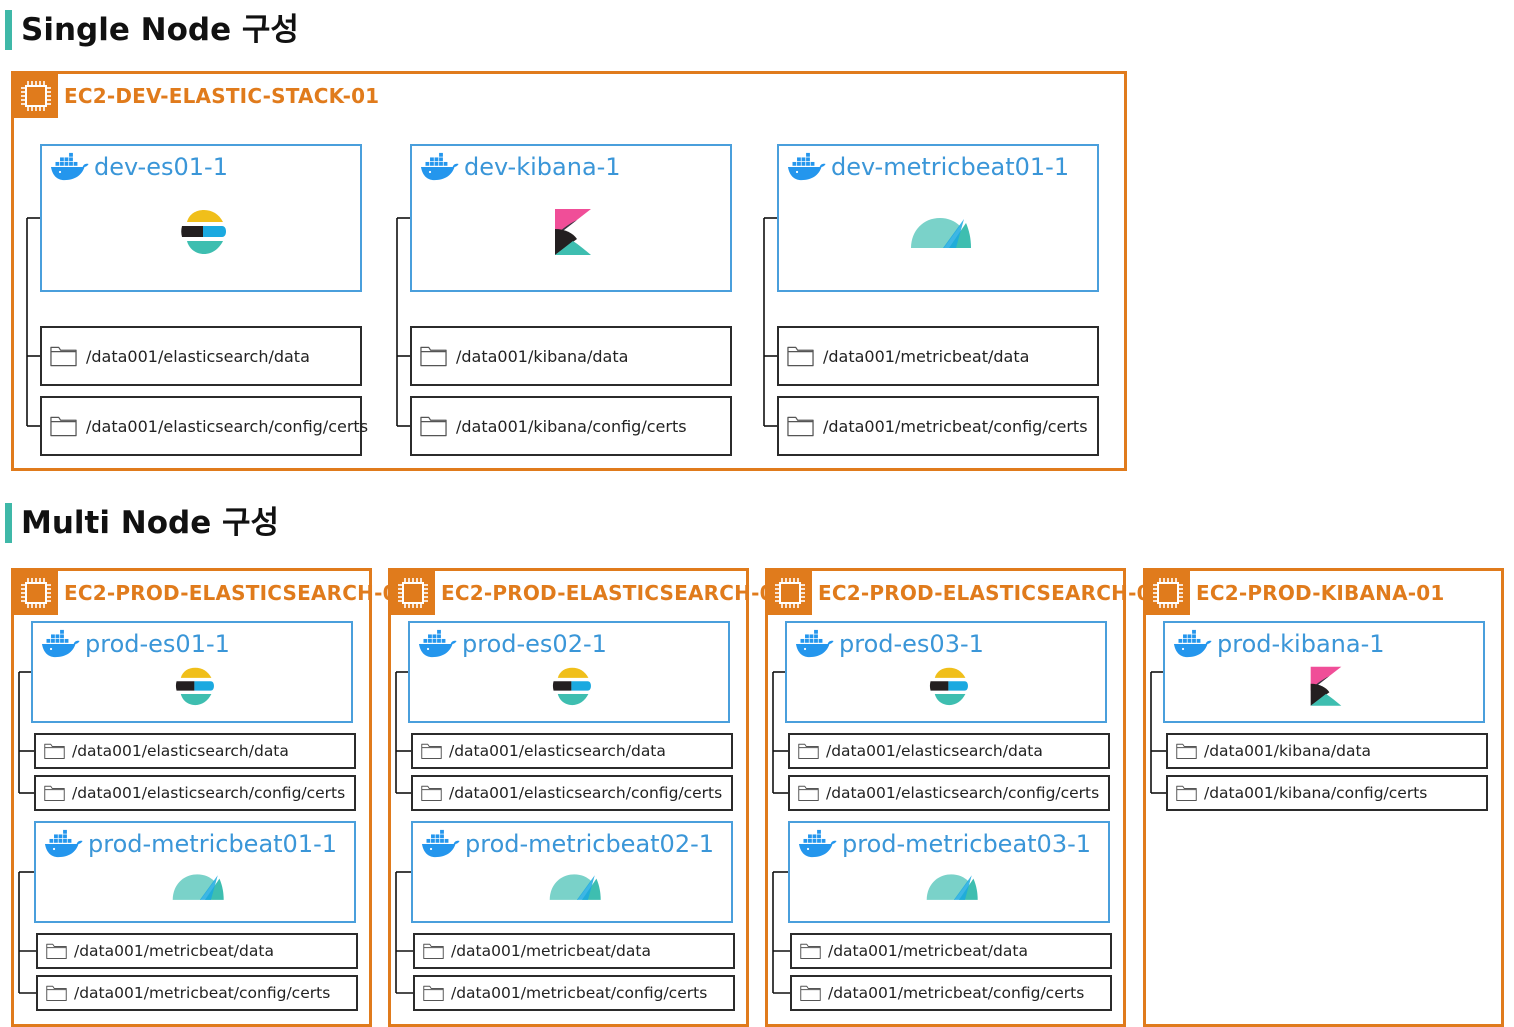 The image size is (1514, 1027). Describe the element at coordinates (569, 672) in the screenshot. I see `docker-container: prod-es02-1` at that location.